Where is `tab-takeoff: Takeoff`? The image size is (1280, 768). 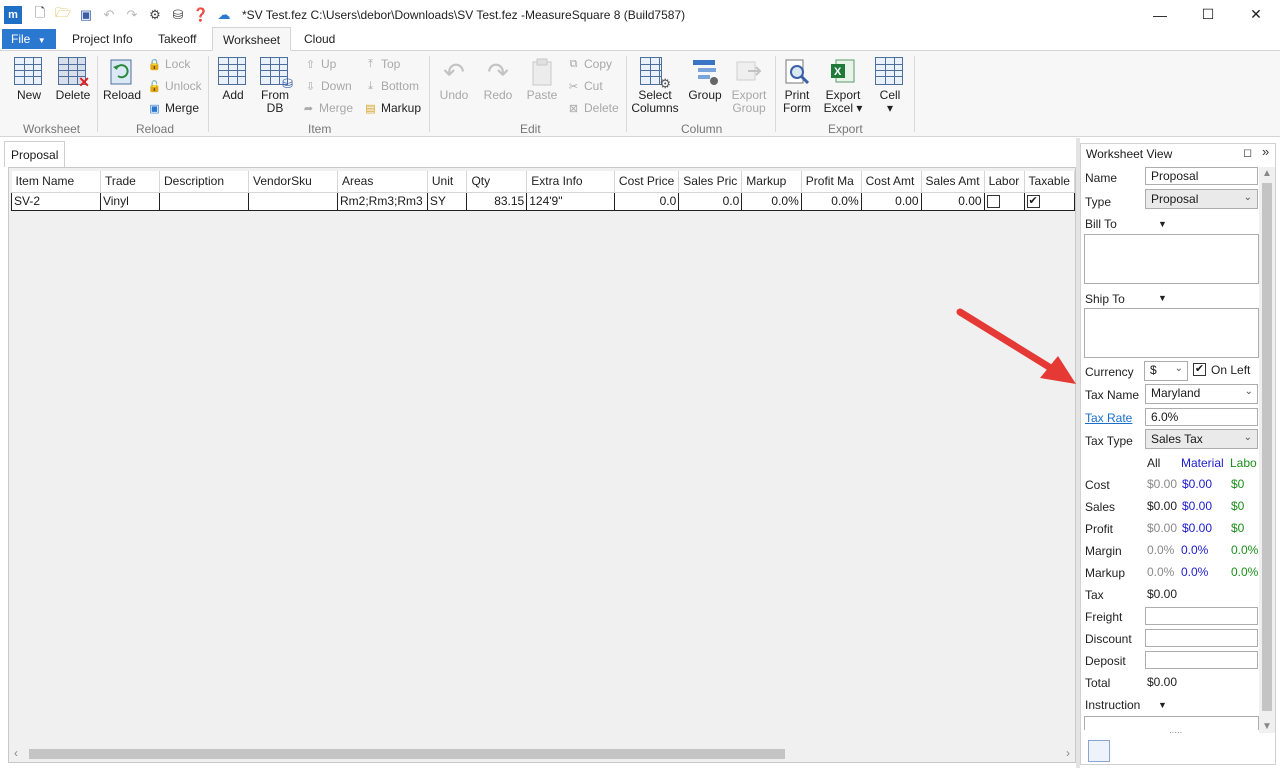 tab-takeoff: Takeoff is located at coordinates (177, 39).